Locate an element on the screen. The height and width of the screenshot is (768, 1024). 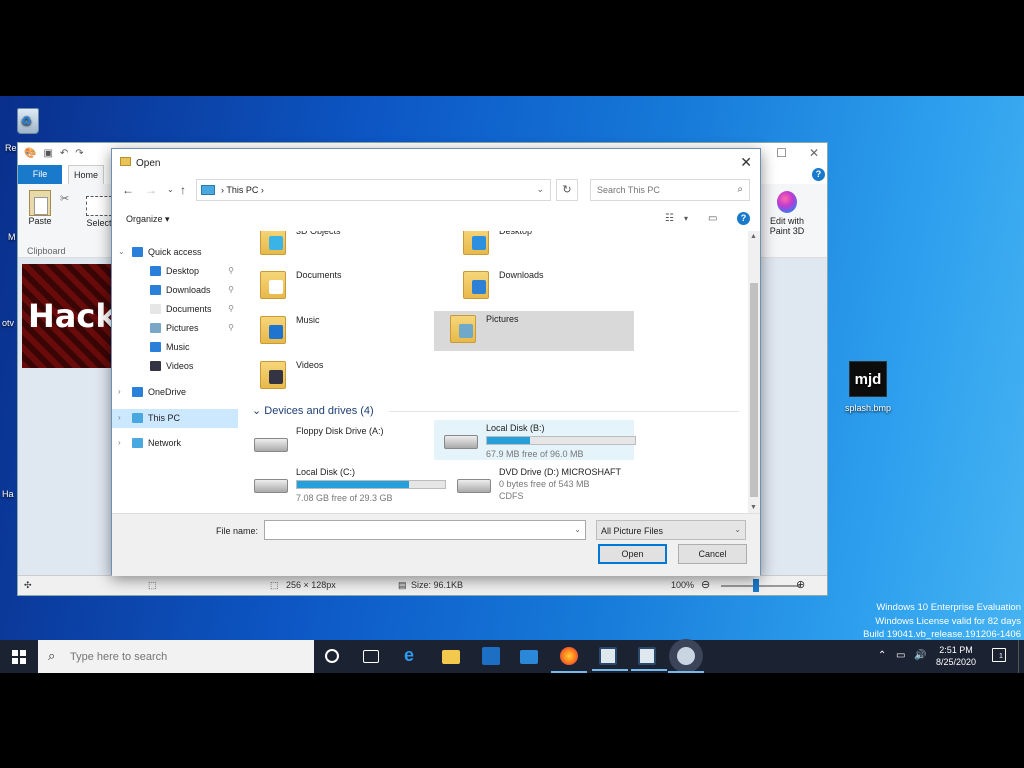
nav-item: Videos is located at coordinates (175, 366).